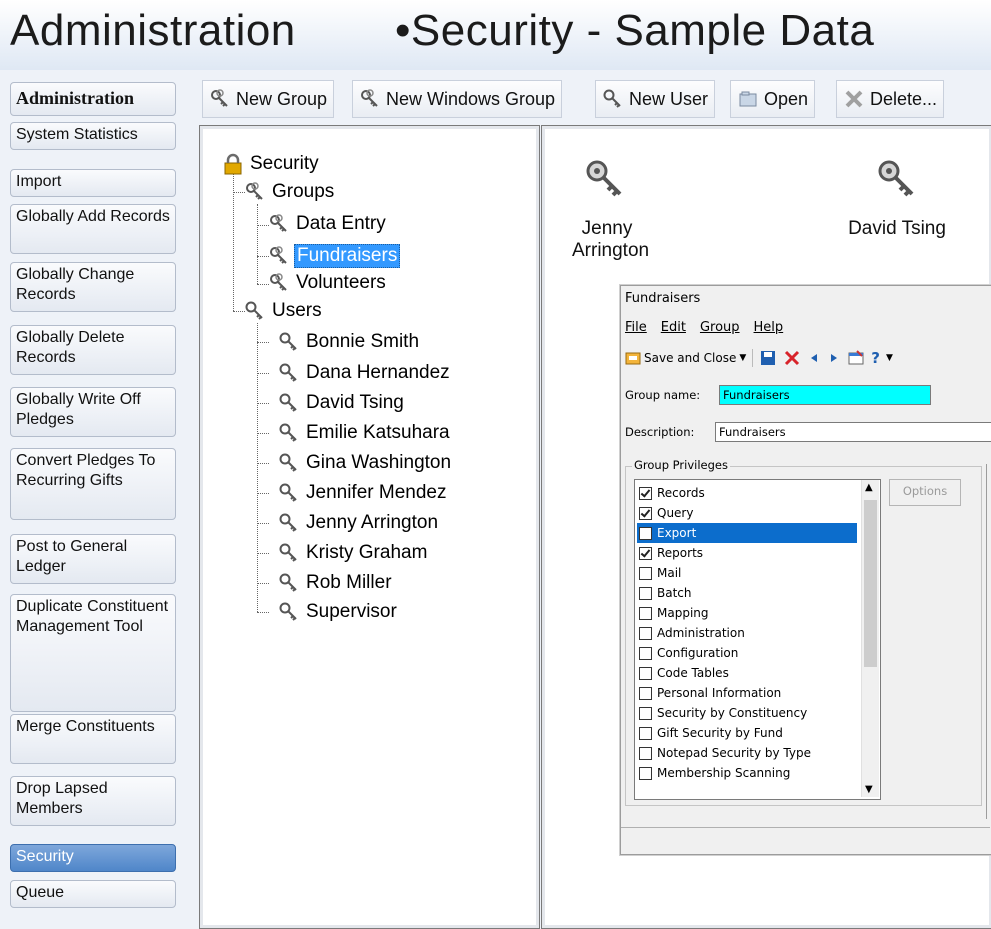 Image resolution: width=991 pixels, height=929 pixels. I want to click on privilege-item: Reports, so click(747, 553).